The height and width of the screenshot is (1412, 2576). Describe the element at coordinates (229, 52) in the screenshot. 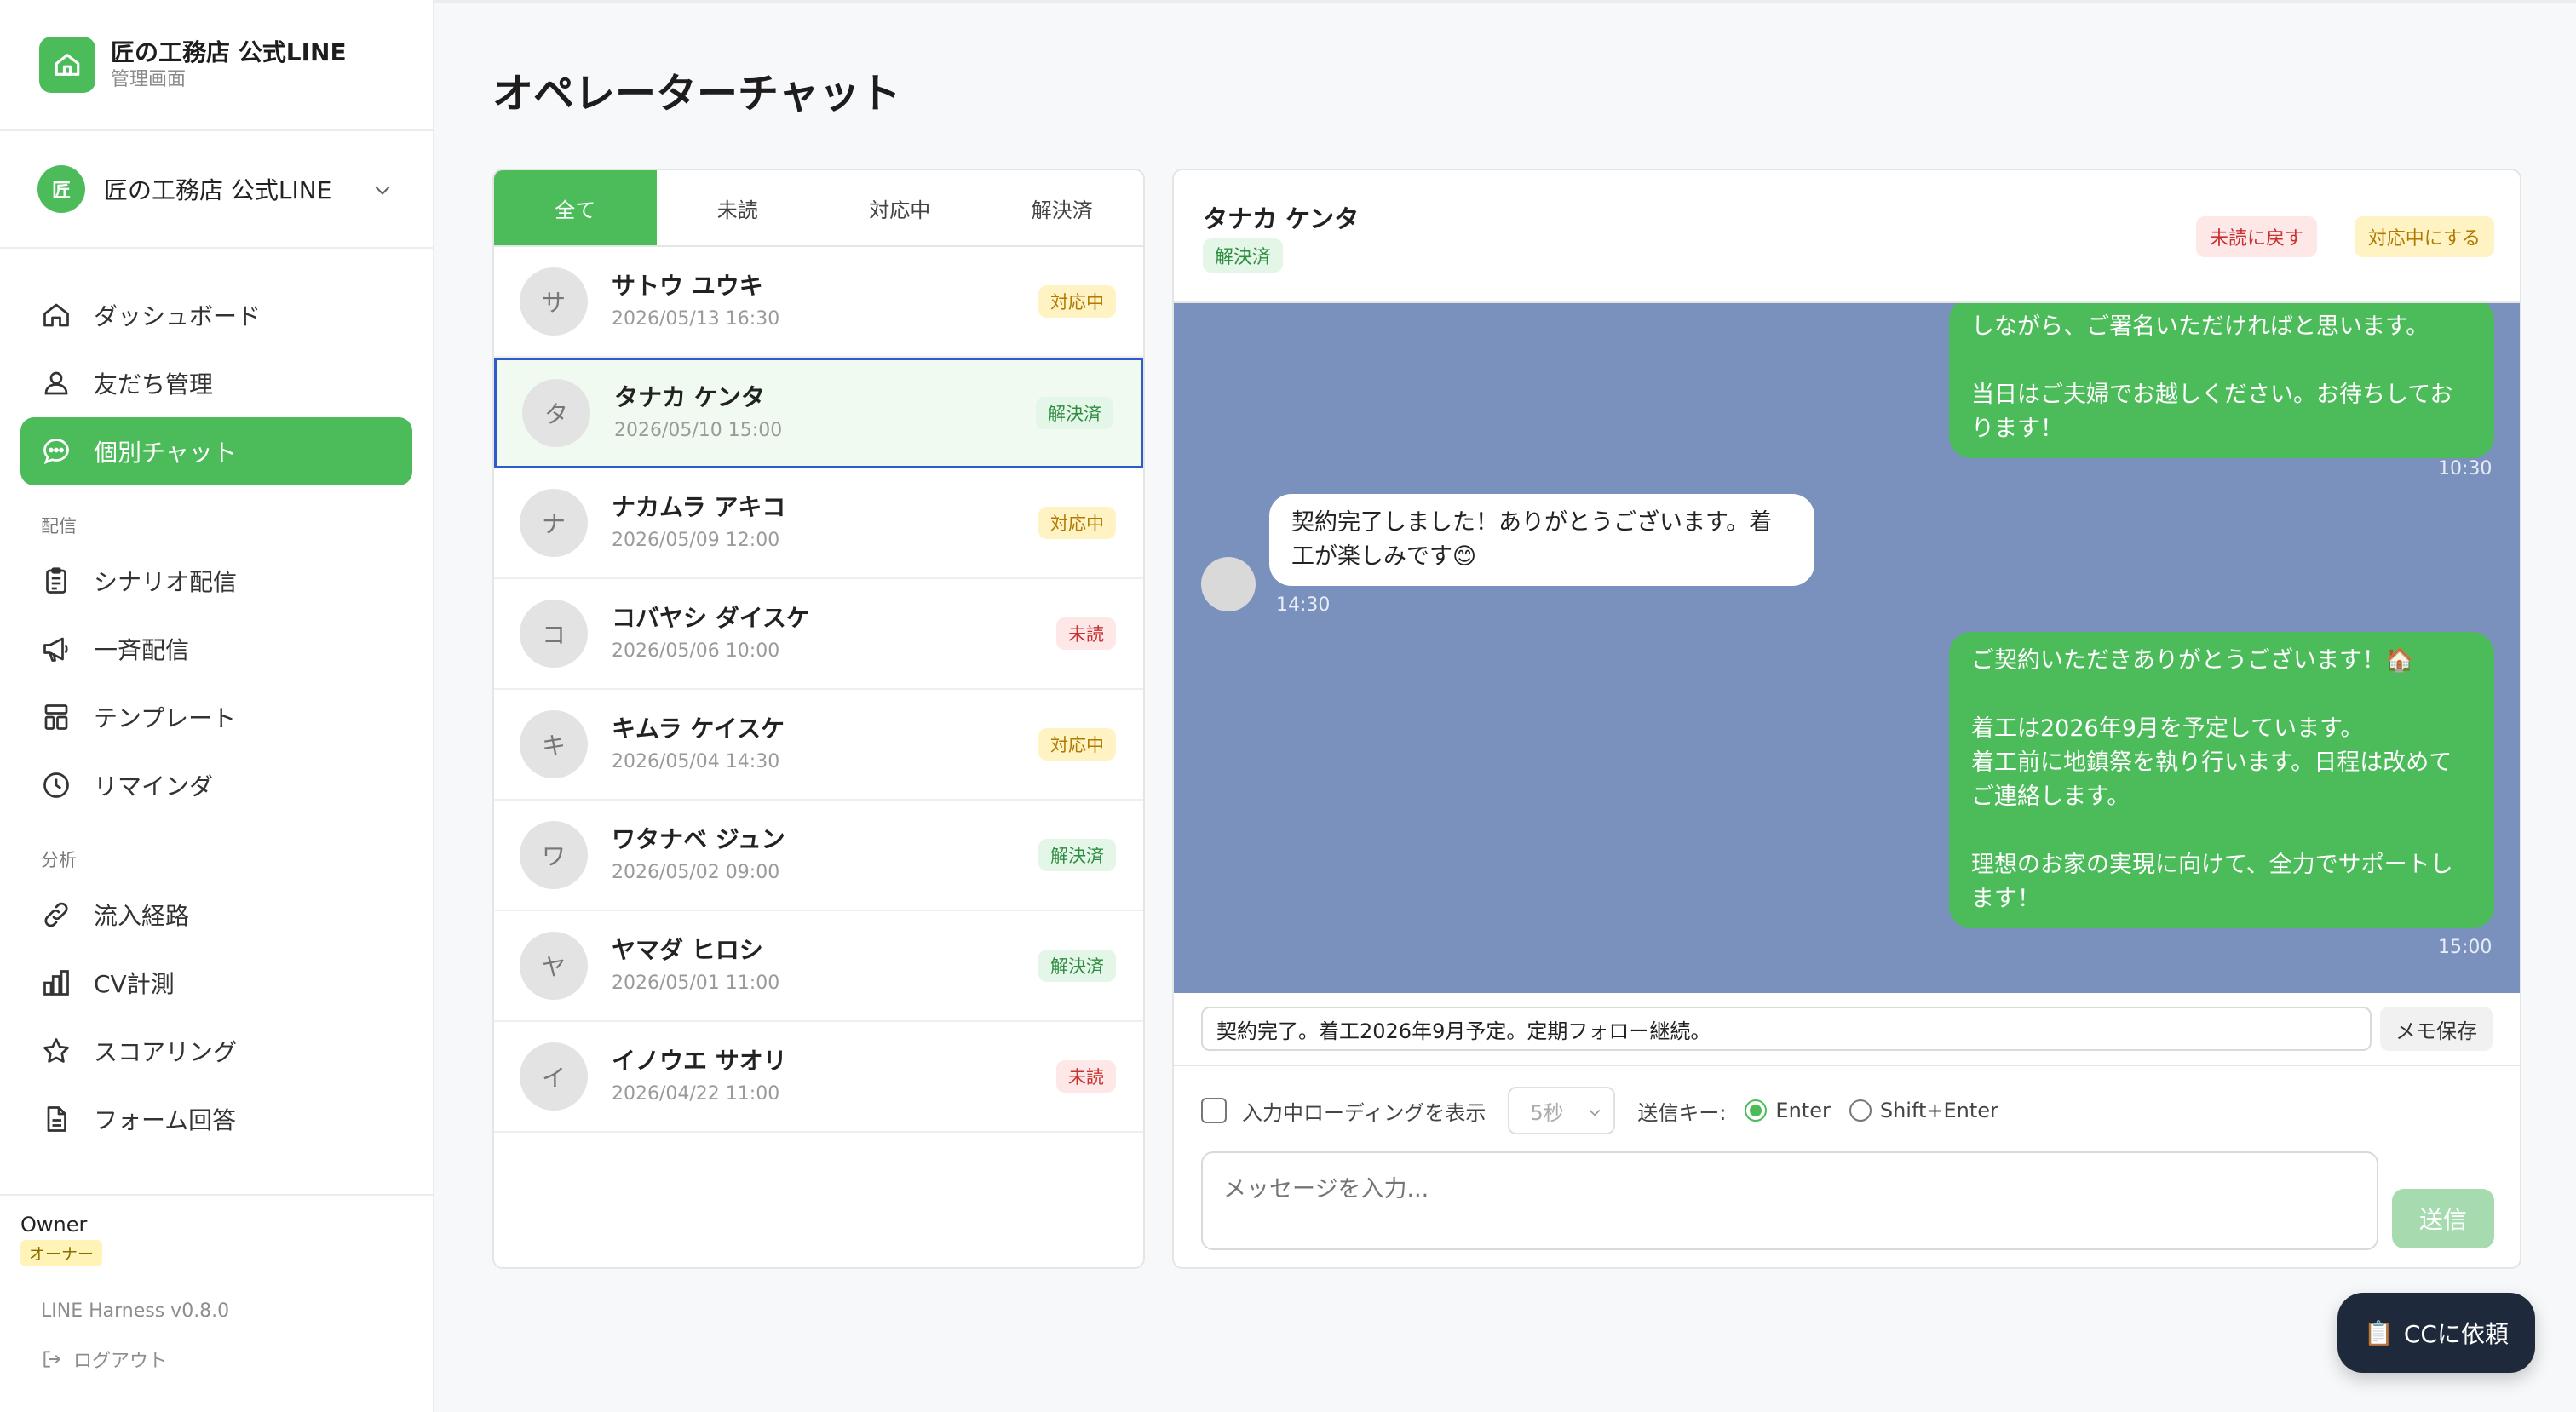

I see `brand-title: 匠の工務店 公式LINE` at that location.